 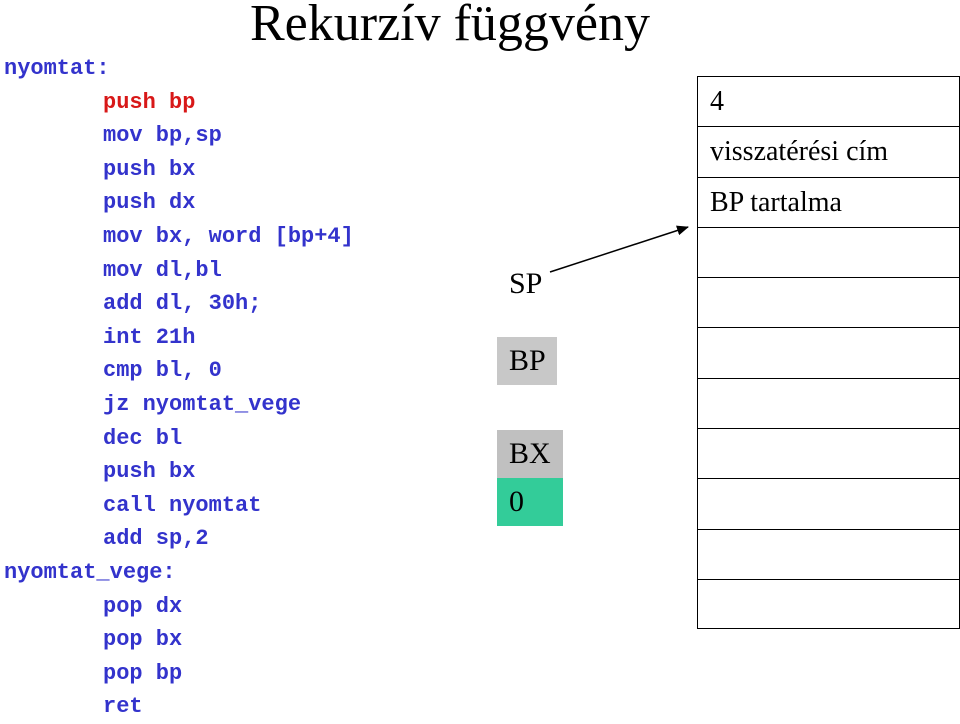 What do you see at coordinates (57, 68) in the screenshot?
I see `code-label: nyomtat:` at bounding box center [57, 68].